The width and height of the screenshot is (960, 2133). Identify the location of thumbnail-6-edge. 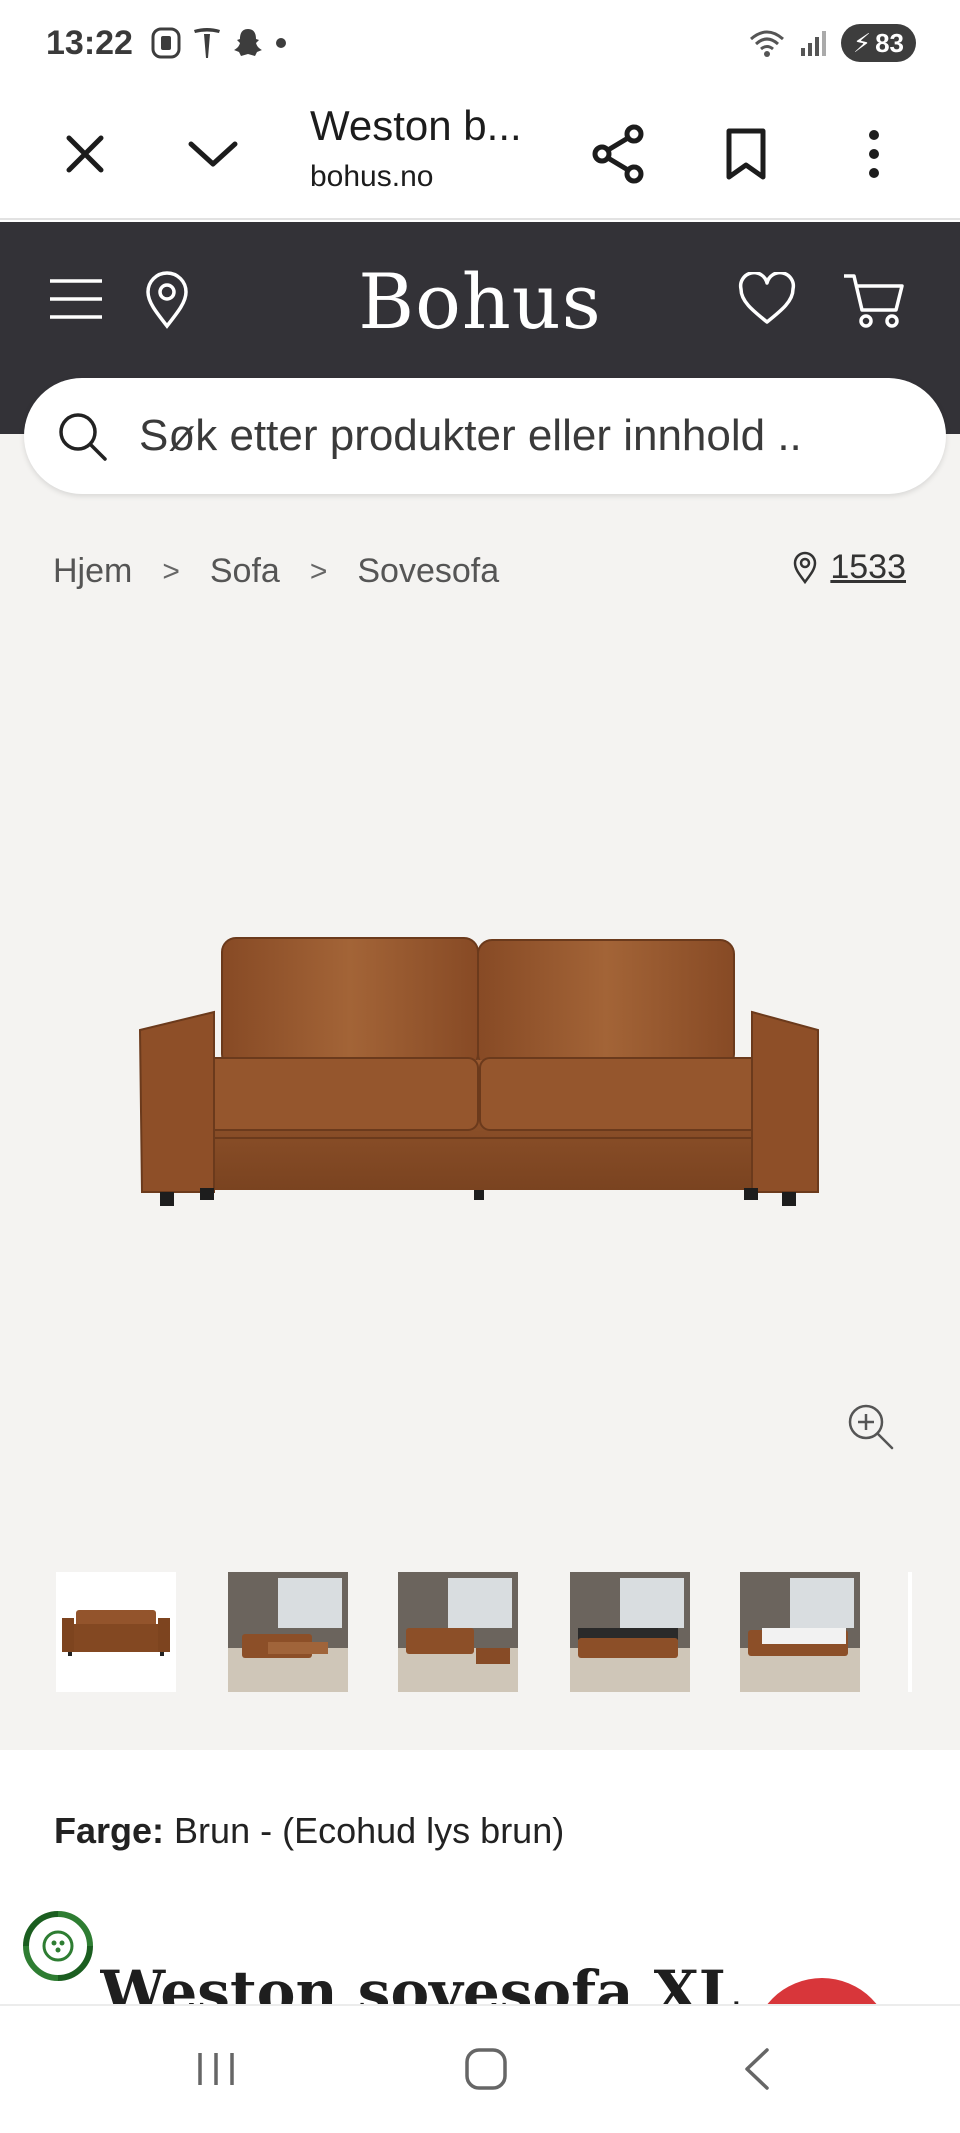
(910, 1632).